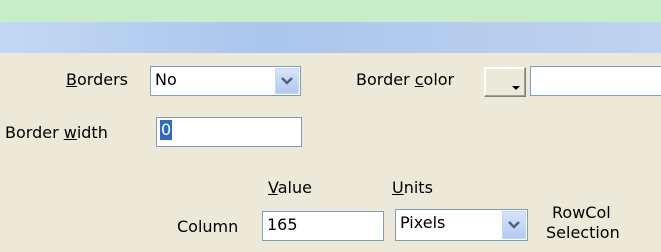  I want to click on units-header: Units, so click(412, 187).